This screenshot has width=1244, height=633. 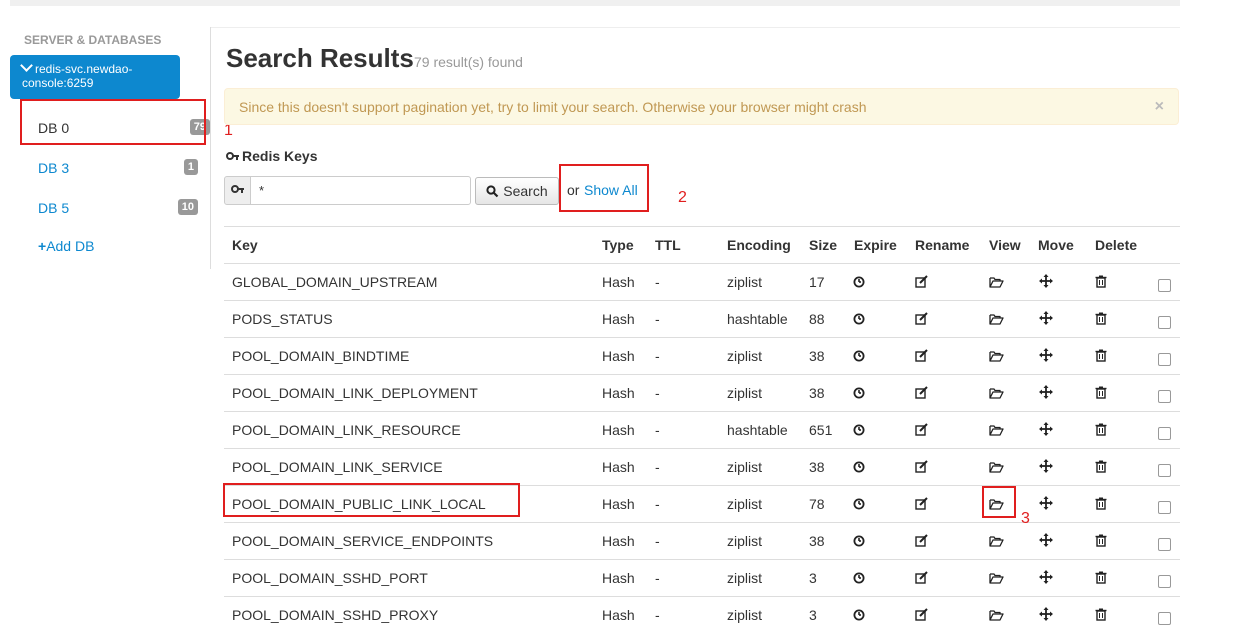 What do you see at coordinates (232, 156) in the screenshot?
I see `key-icon` at bounding box center [232, 156].